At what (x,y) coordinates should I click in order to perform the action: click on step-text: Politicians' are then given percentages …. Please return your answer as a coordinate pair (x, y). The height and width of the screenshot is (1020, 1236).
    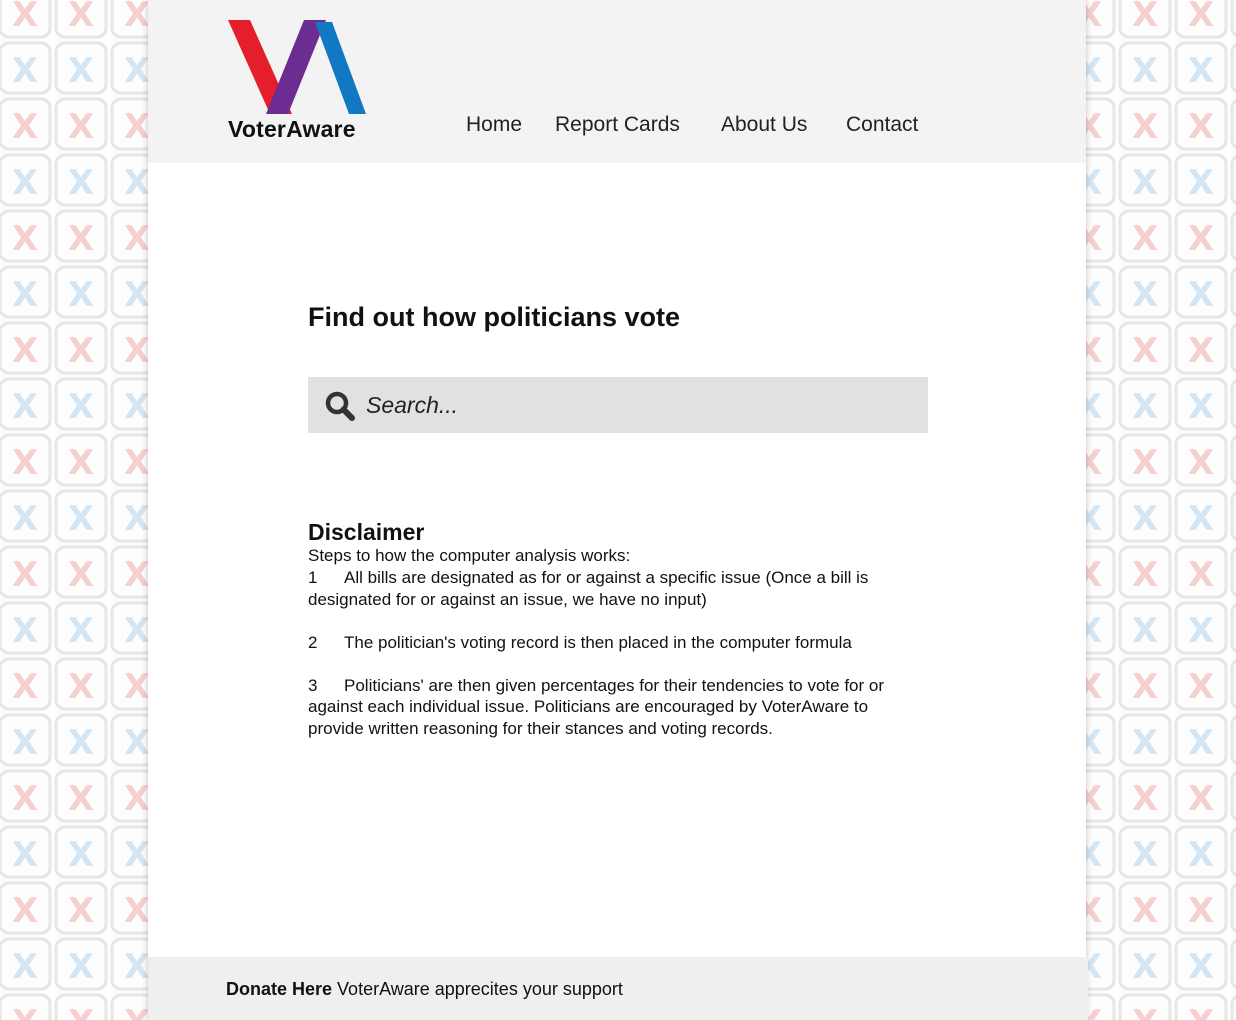
    Looking at the image, I should click on (596, 706).